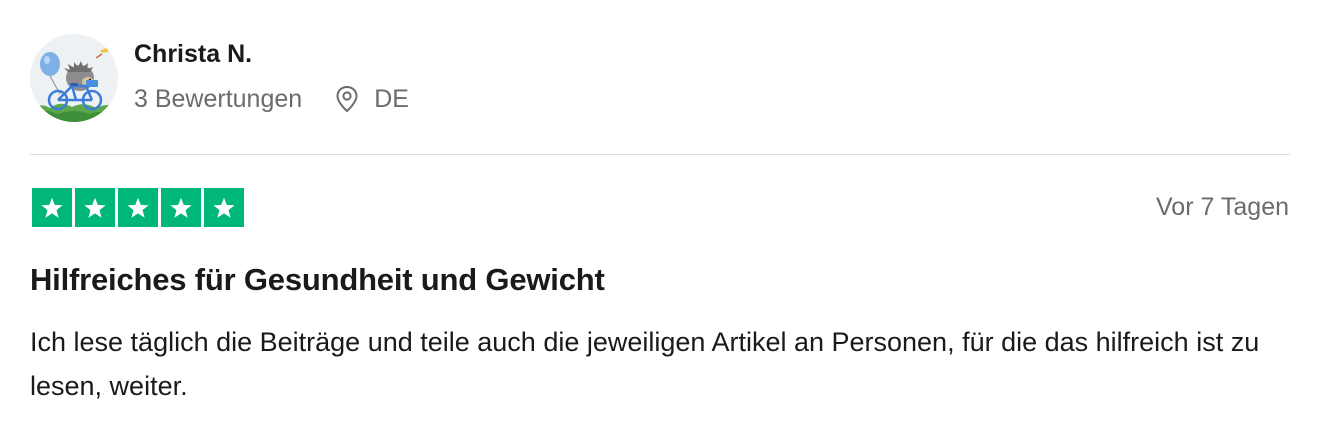  Describe the element at coordinates (218, 98) in the screenshot. I see `review-count: 3 Bewertungen` at that location.